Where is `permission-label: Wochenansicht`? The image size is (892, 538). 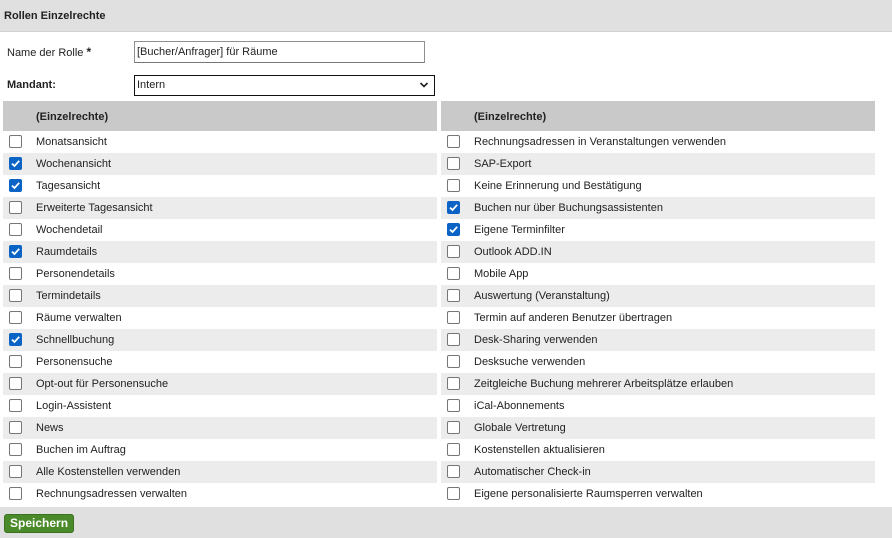 permission-label: Wochenansicht is located at coordinates (74, 164).